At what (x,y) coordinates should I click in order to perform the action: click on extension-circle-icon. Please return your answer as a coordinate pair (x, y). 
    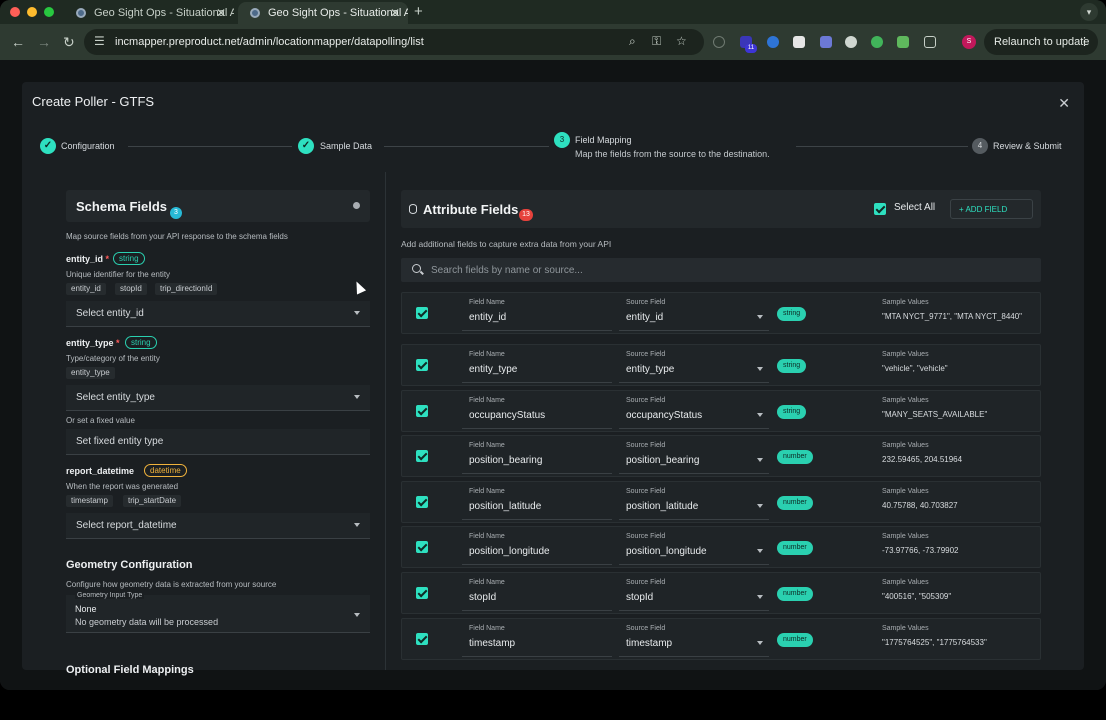
    Looking at the image, I should click on (851, 42).